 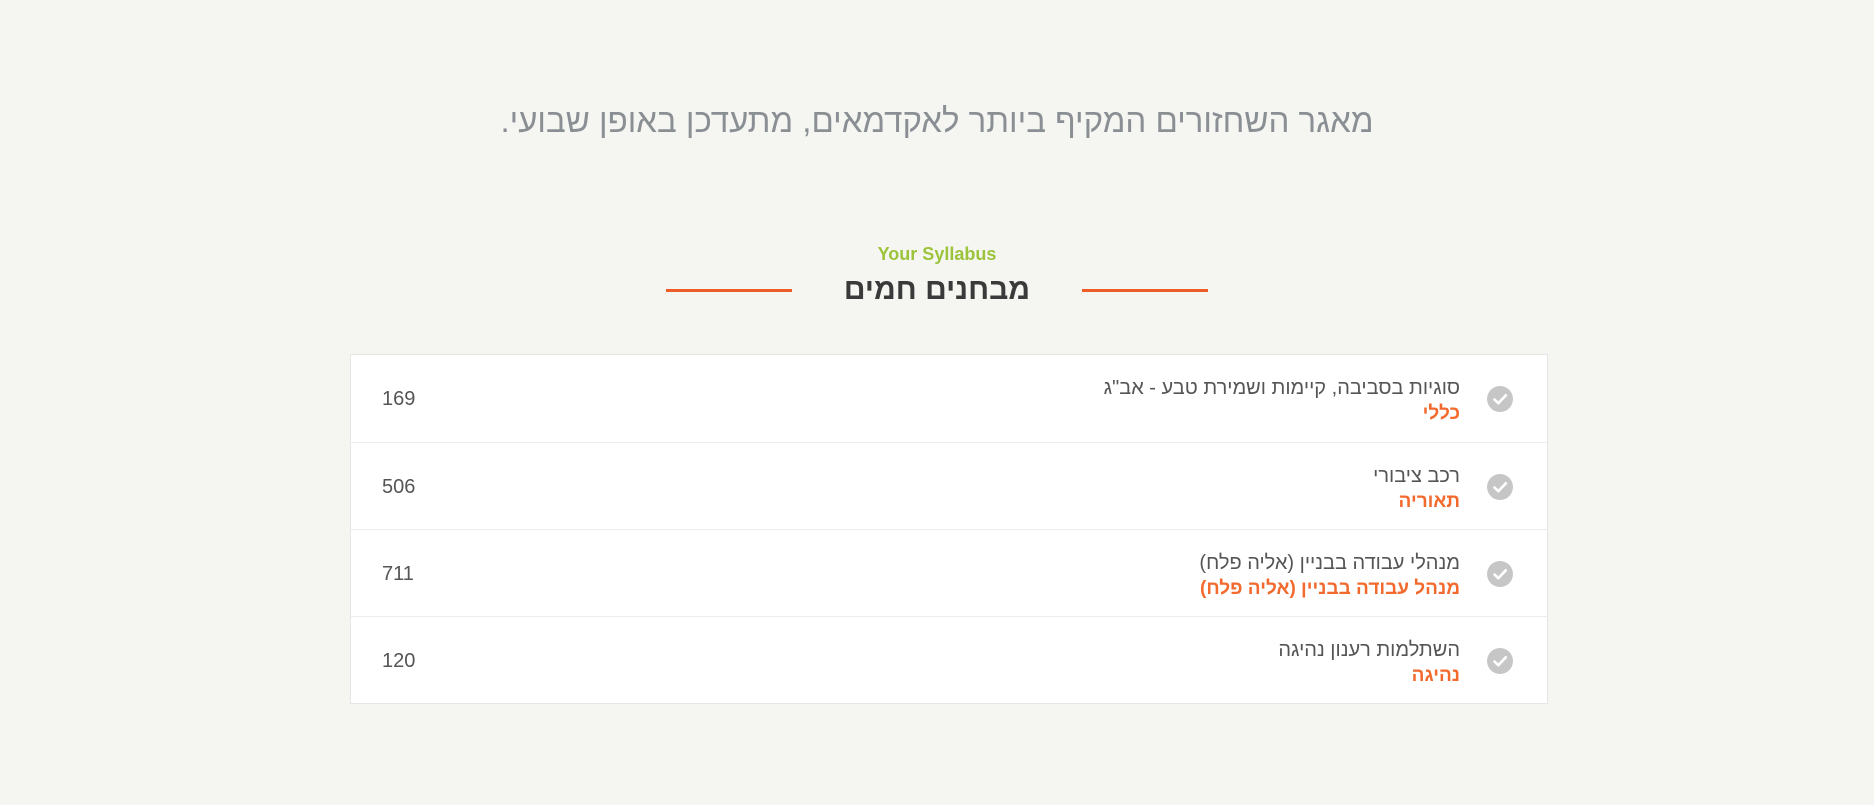 What do you see at coordinates (1369, 675) in the screenshot?
I see `exam-category: נהיגה` at bounding box center [1369, 675].